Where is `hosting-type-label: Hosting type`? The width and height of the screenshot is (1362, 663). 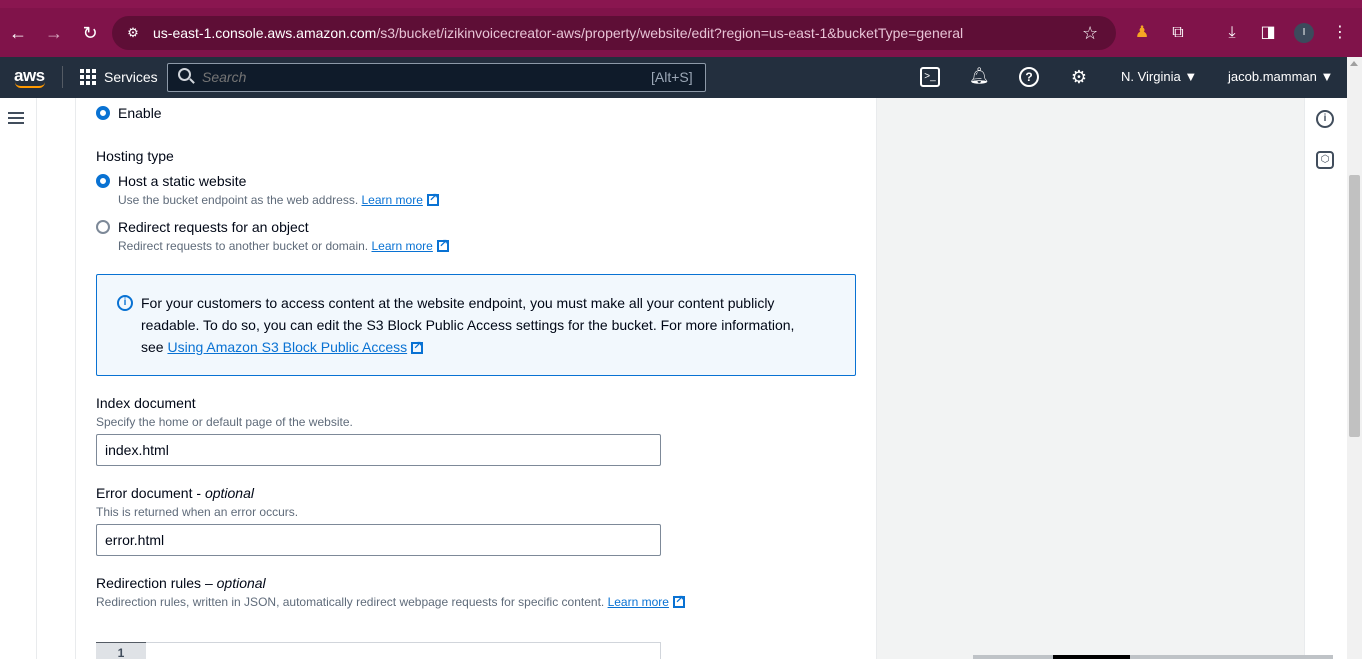
hosting-type-label: Hosting type is located at coordinates (135, 156).